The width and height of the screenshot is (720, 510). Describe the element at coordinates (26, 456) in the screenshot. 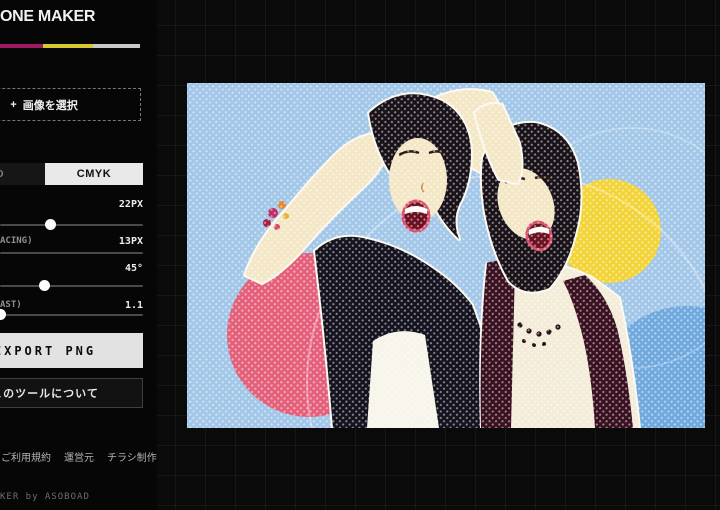

I see `terms-link: ご利用規約` at that location.